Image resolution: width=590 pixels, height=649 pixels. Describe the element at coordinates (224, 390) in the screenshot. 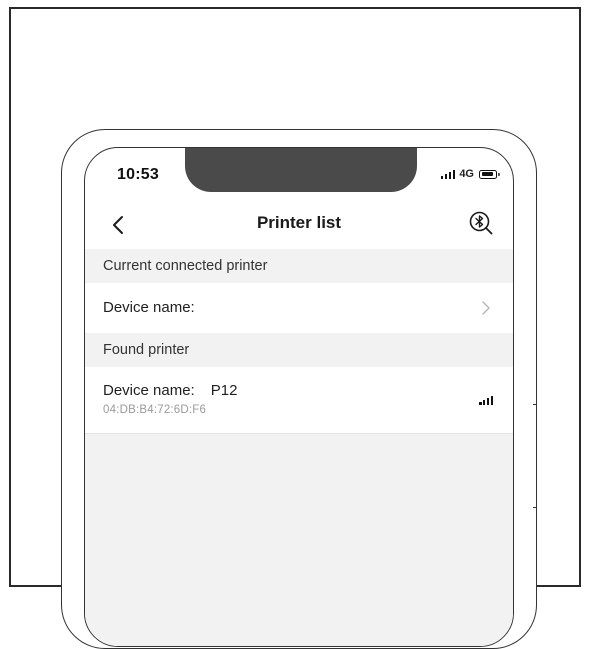

I see `device-name-value: P12` at that location.